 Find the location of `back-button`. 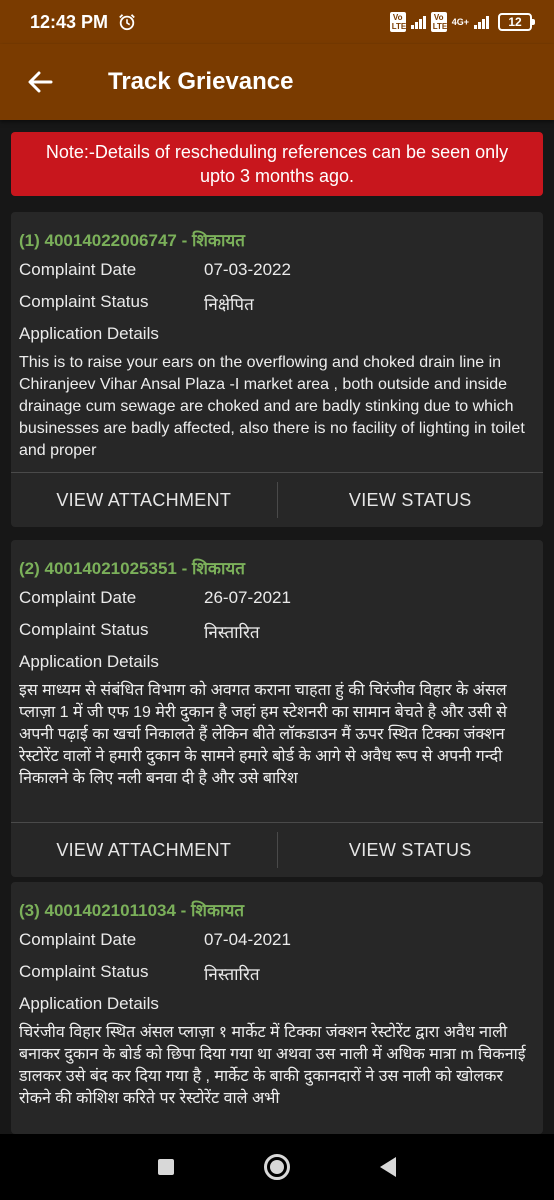

back-button is located at coordinates (40, 82).